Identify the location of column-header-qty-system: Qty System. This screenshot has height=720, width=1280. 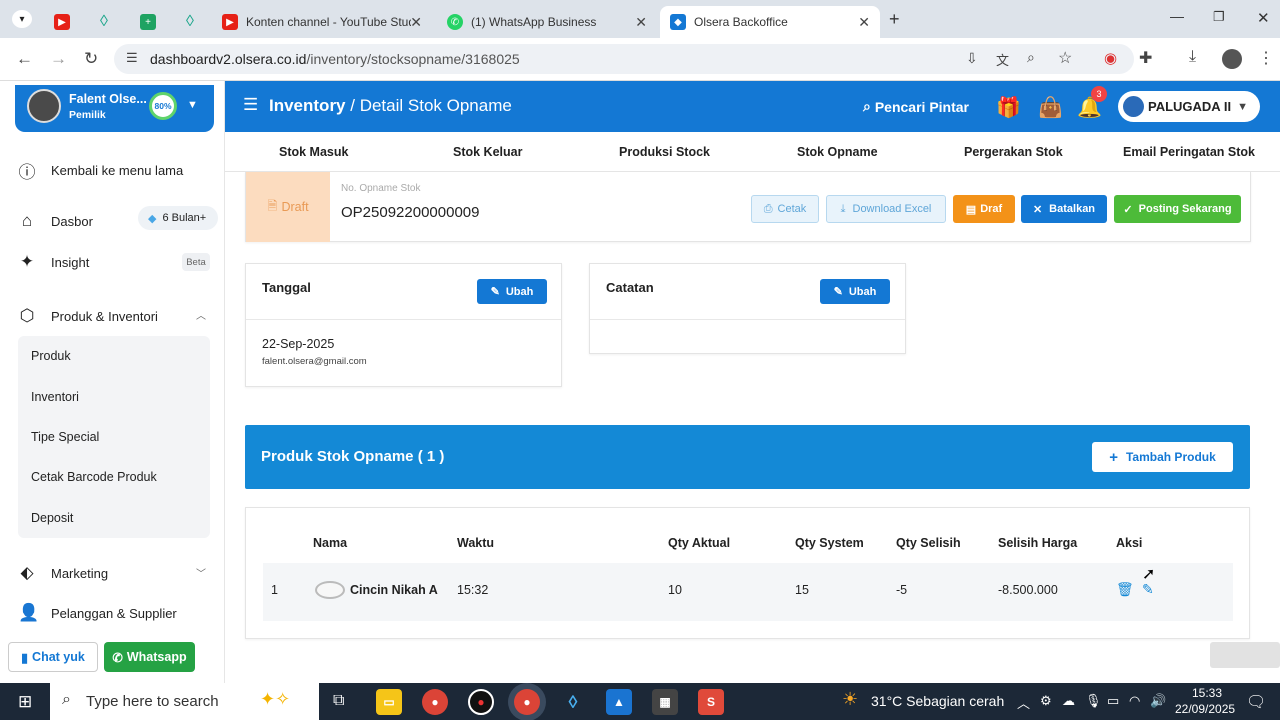
(829, 543).